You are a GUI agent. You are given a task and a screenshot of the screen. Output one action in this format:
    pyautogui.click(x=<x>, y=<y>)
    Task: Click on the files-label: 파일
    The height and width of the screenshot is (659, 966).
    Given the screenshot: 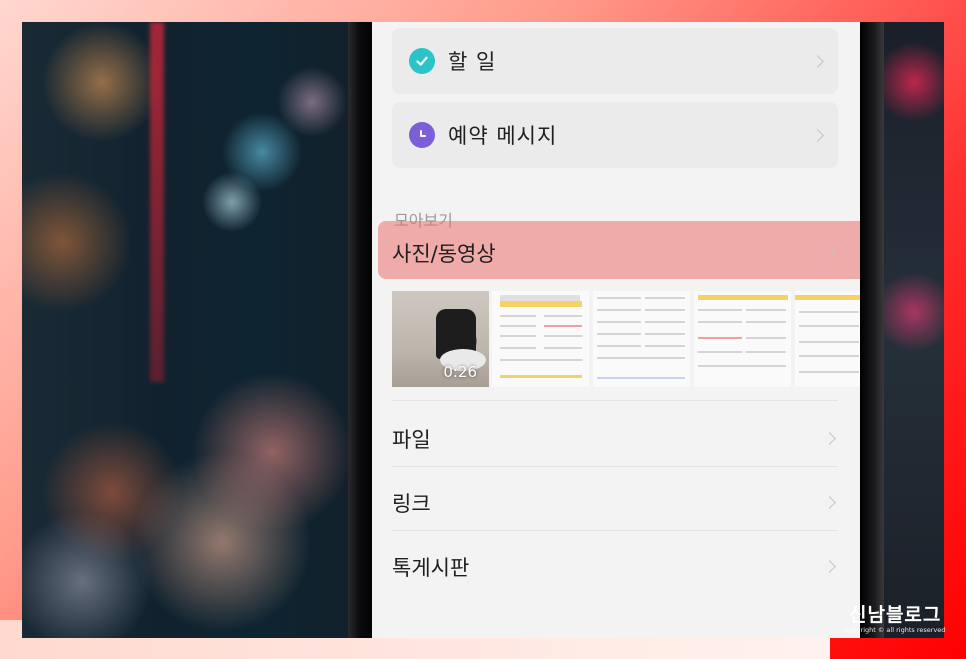 What is the action you would take?
    pyautogui.click(x=411, y=440)
    